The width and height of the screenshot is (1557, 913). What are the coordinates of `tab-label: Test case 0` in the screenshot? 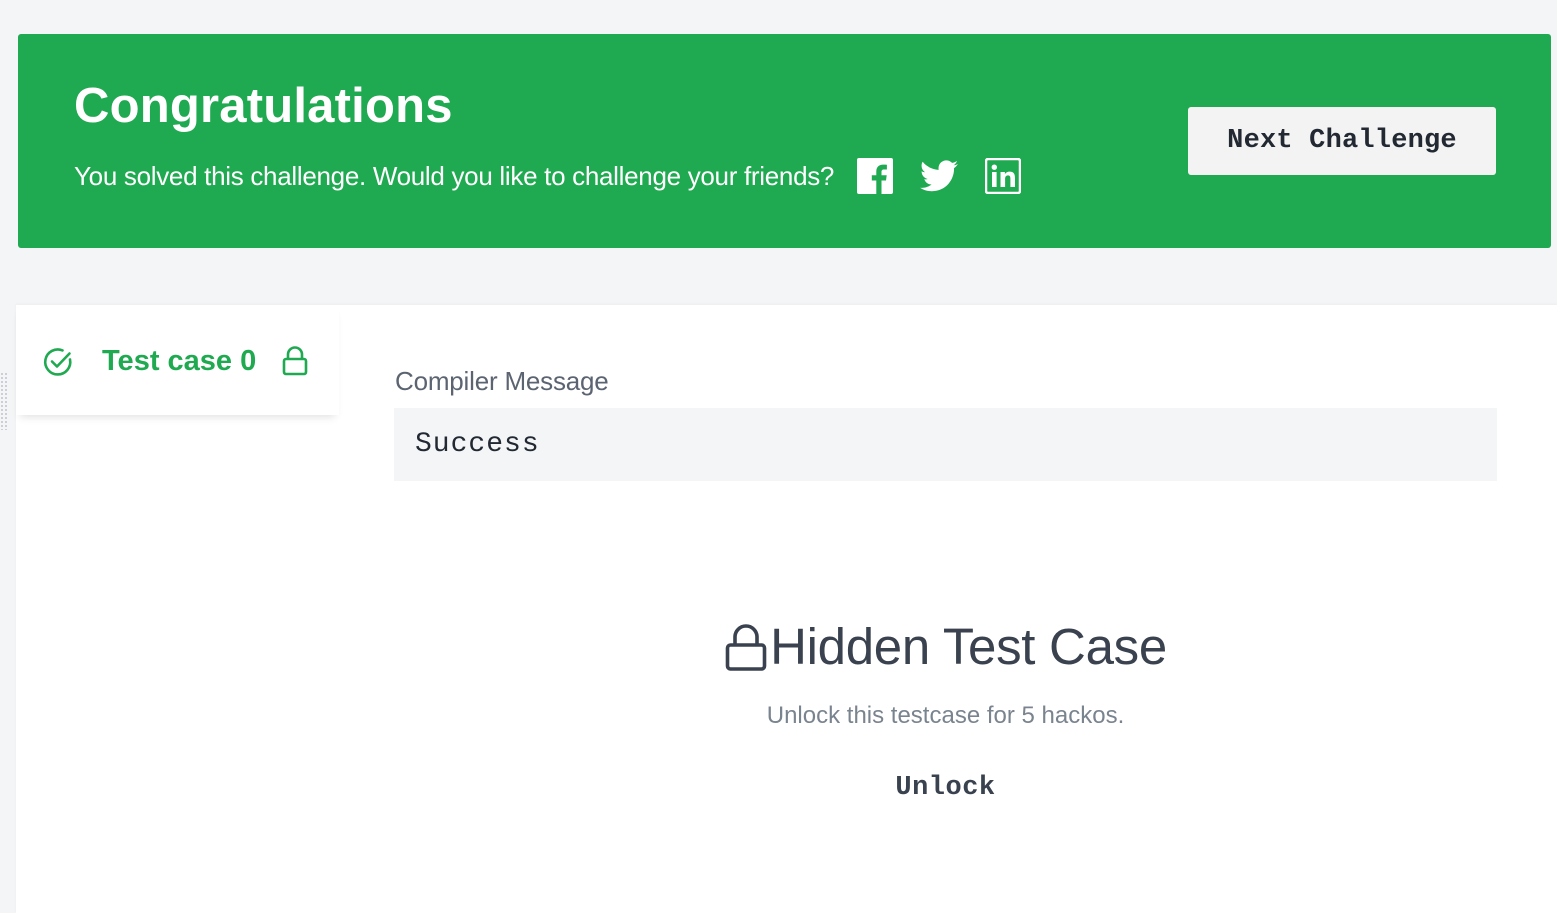 It's located at (179, 361).